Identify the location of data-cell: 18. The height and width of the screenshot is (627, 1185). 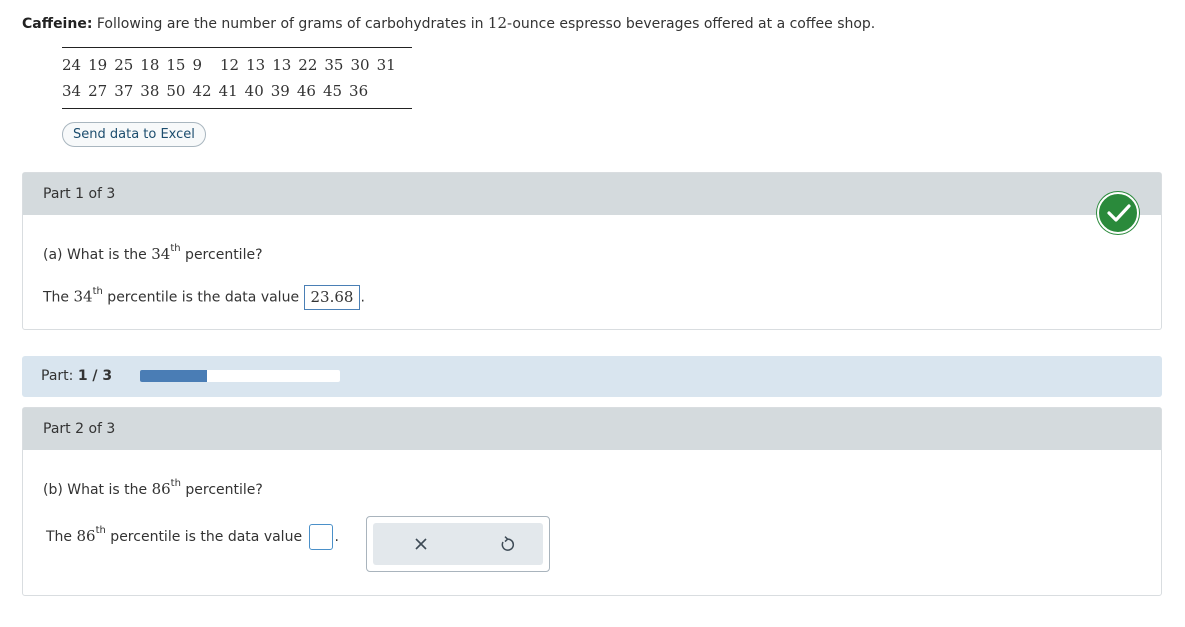
(150, 65).